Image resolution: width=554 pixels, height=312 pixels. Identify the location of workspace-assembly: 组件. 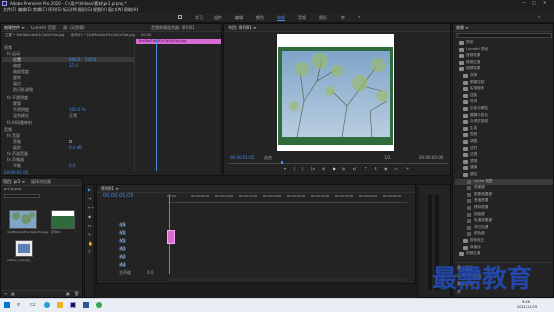
(218, 18).